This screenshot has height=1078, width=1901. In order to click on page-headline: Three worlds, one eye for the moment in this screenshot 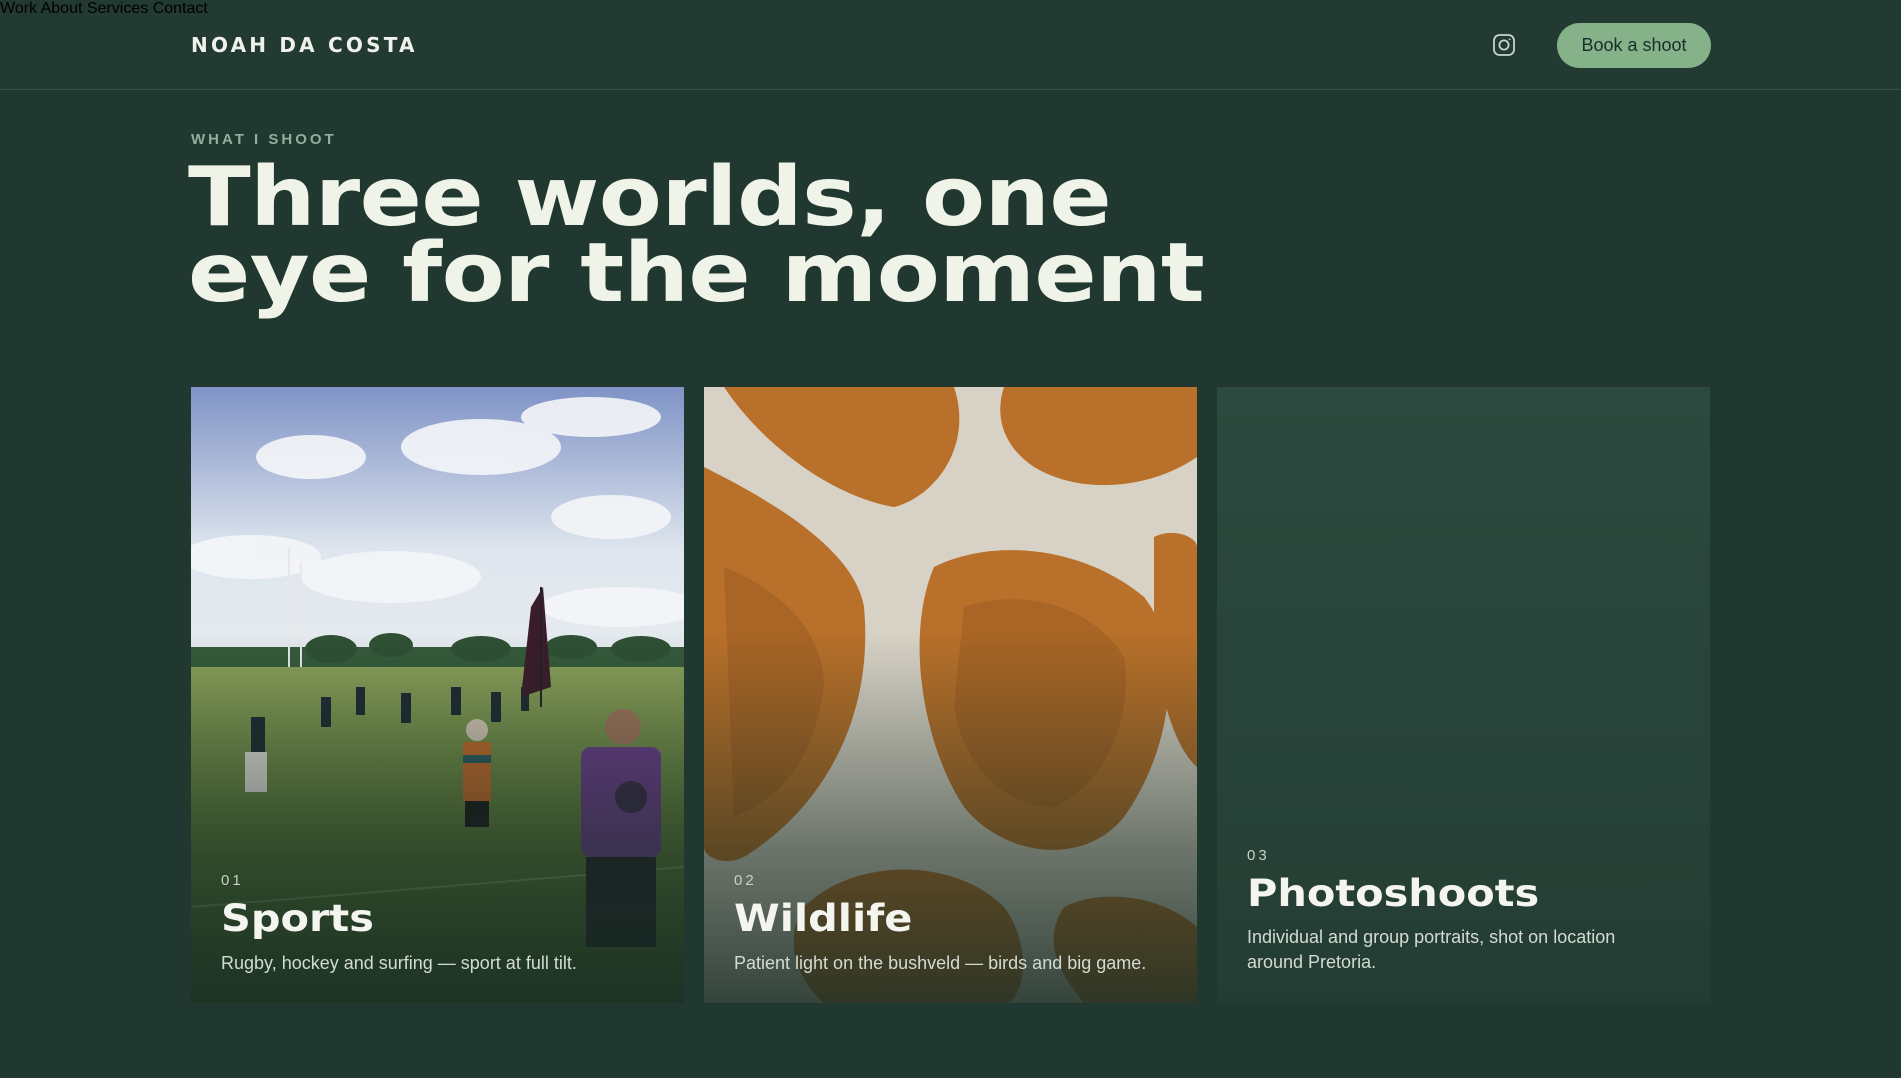, I will do `click(748, 235)`.